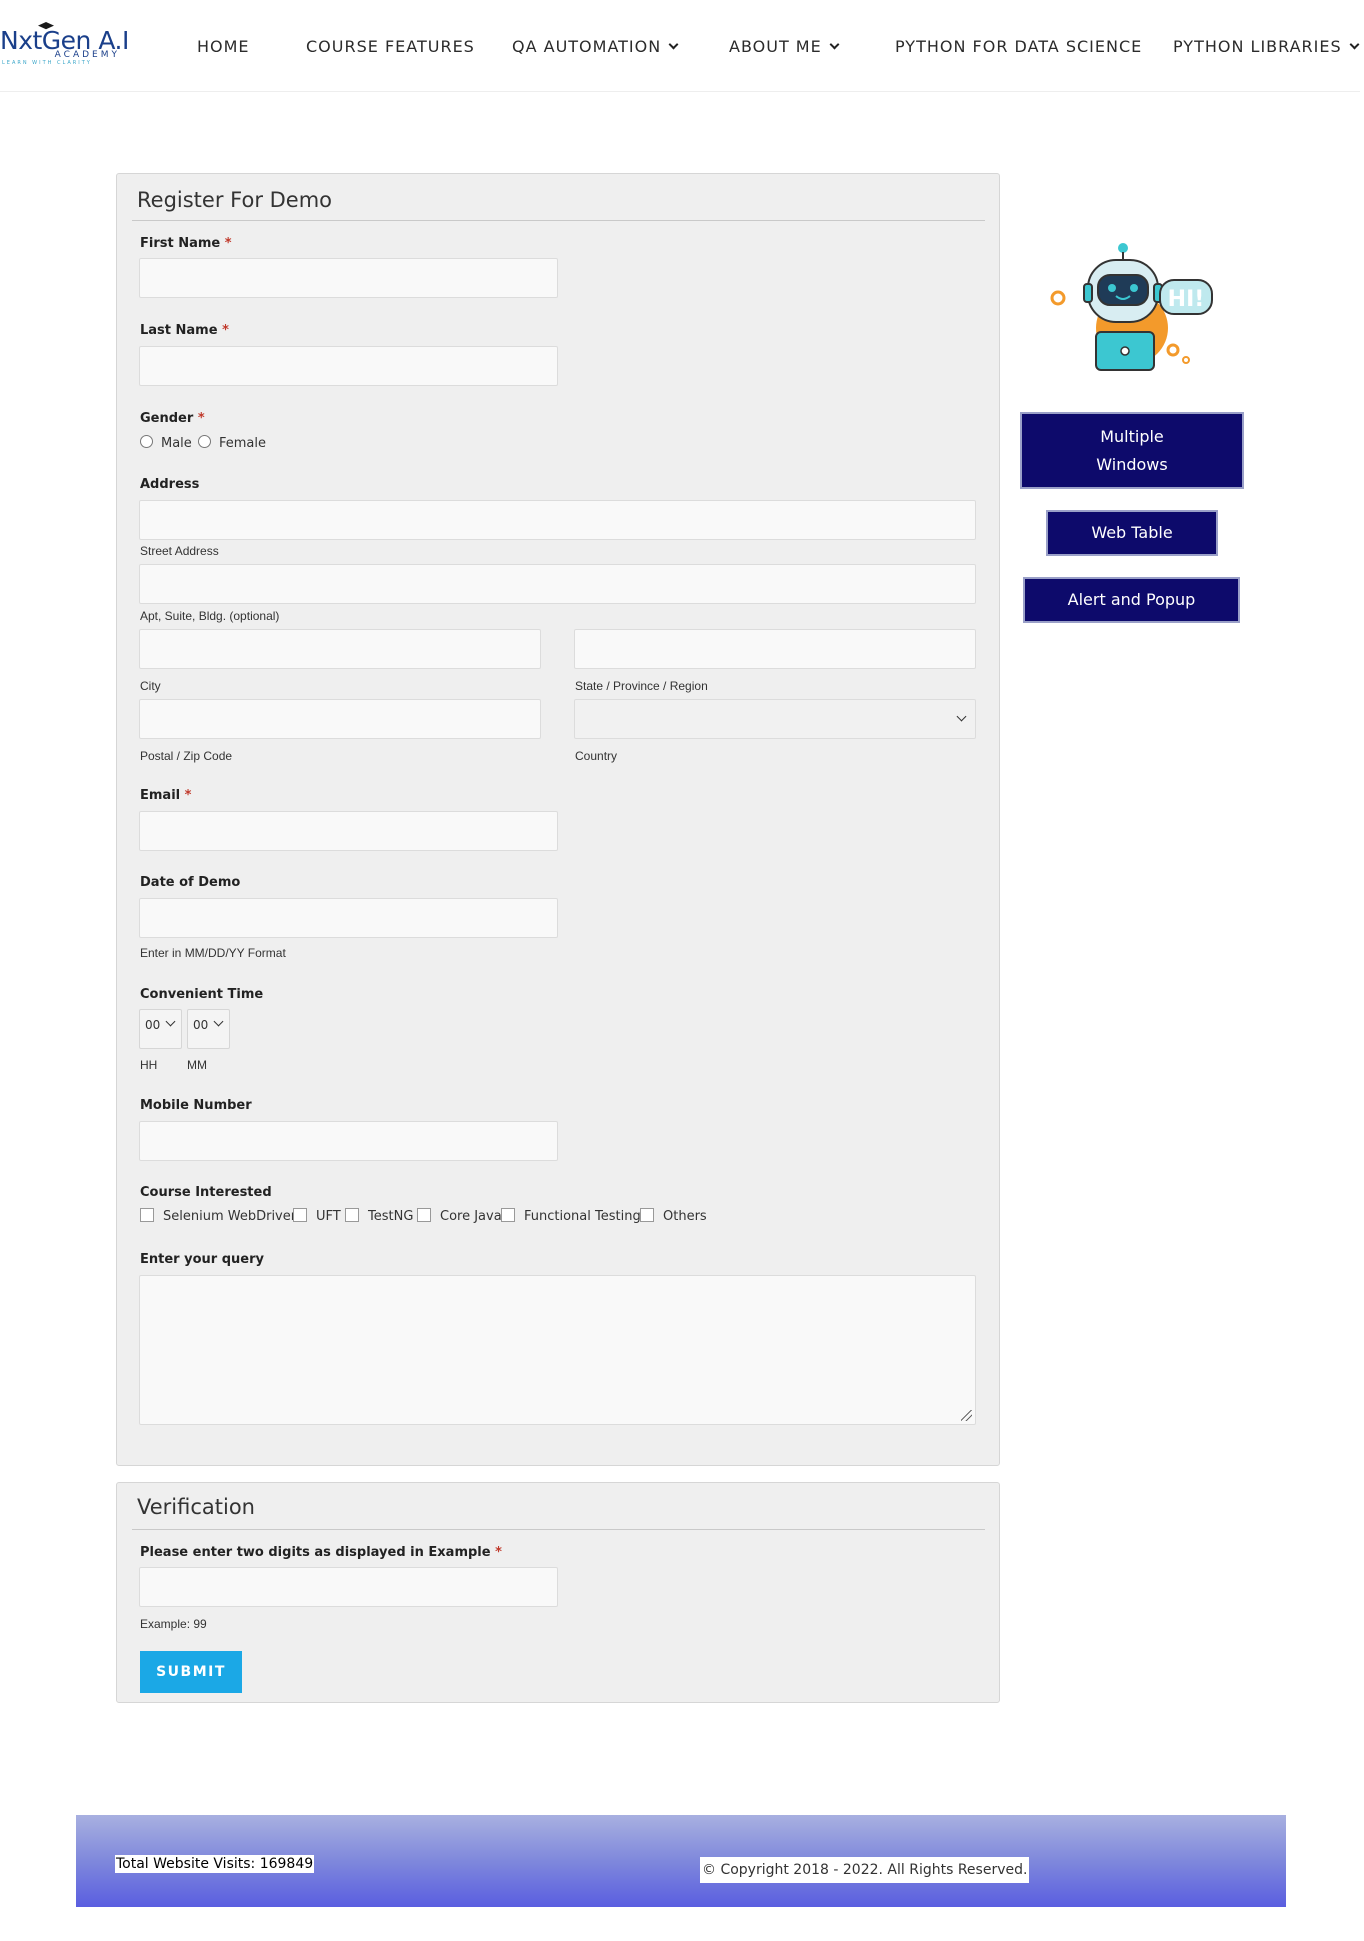 This screenshot has height=1941, width=1364. I want to click on verification-hint: Example: 99, so click(173, 1624).